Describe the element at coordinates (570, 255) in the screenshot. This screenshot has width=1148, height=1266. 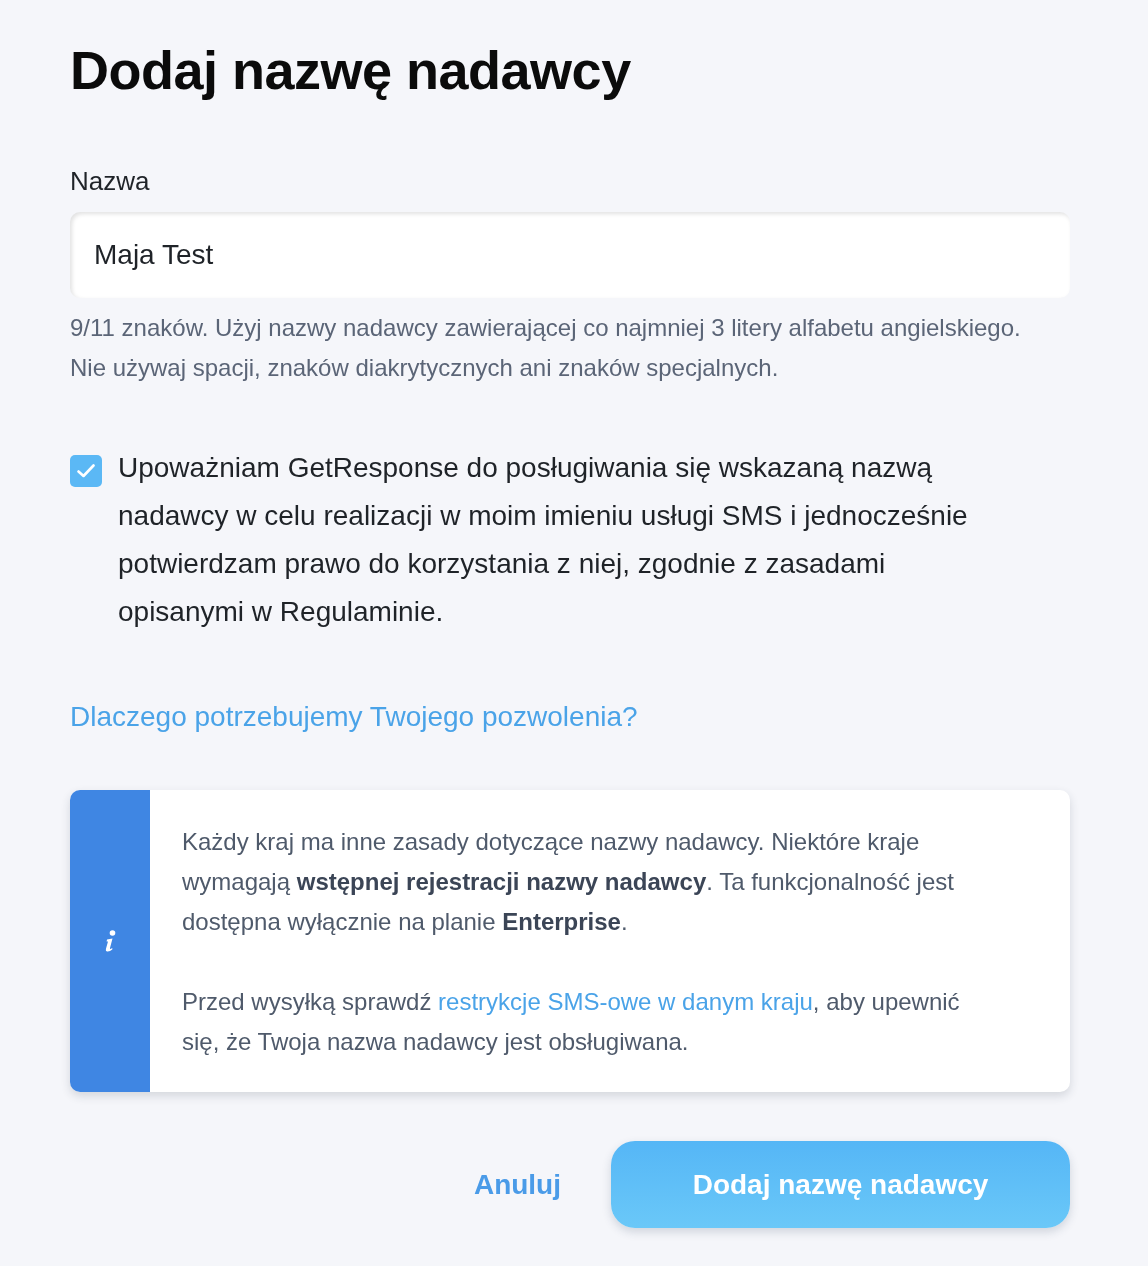
I see `name-input-field: Maja Test` at that location.